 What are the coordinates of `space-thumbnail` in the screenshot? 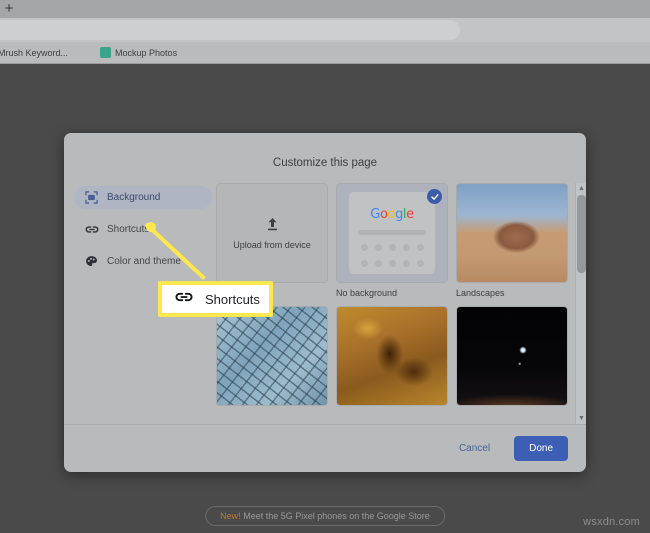 It's located at (512, 356).